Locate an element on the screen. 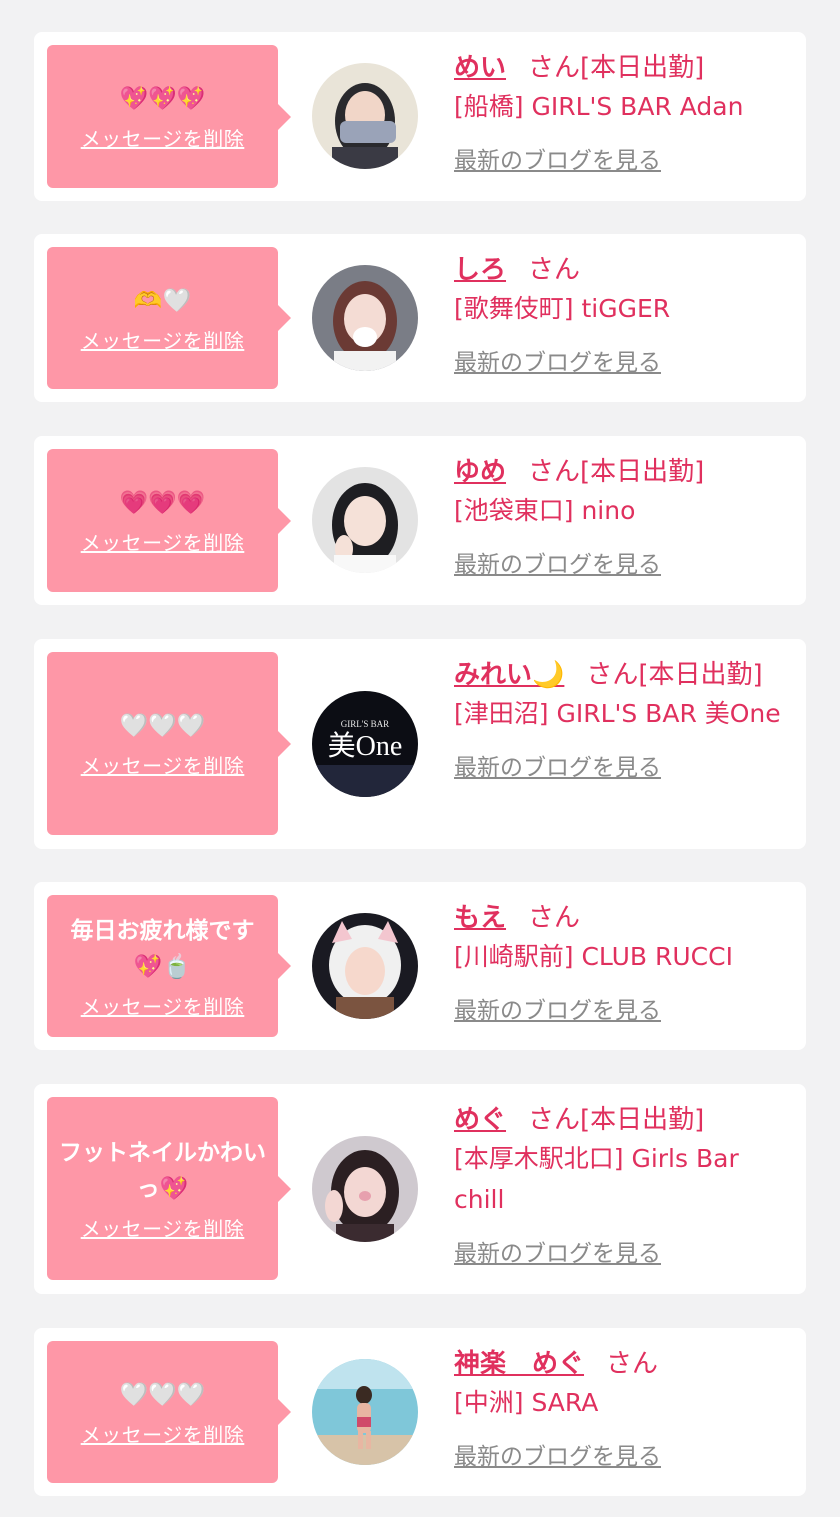  message-bubble: 毎日お疲れ様です💖🍵 メッセージを削除 is located at coordinates (169, 966).